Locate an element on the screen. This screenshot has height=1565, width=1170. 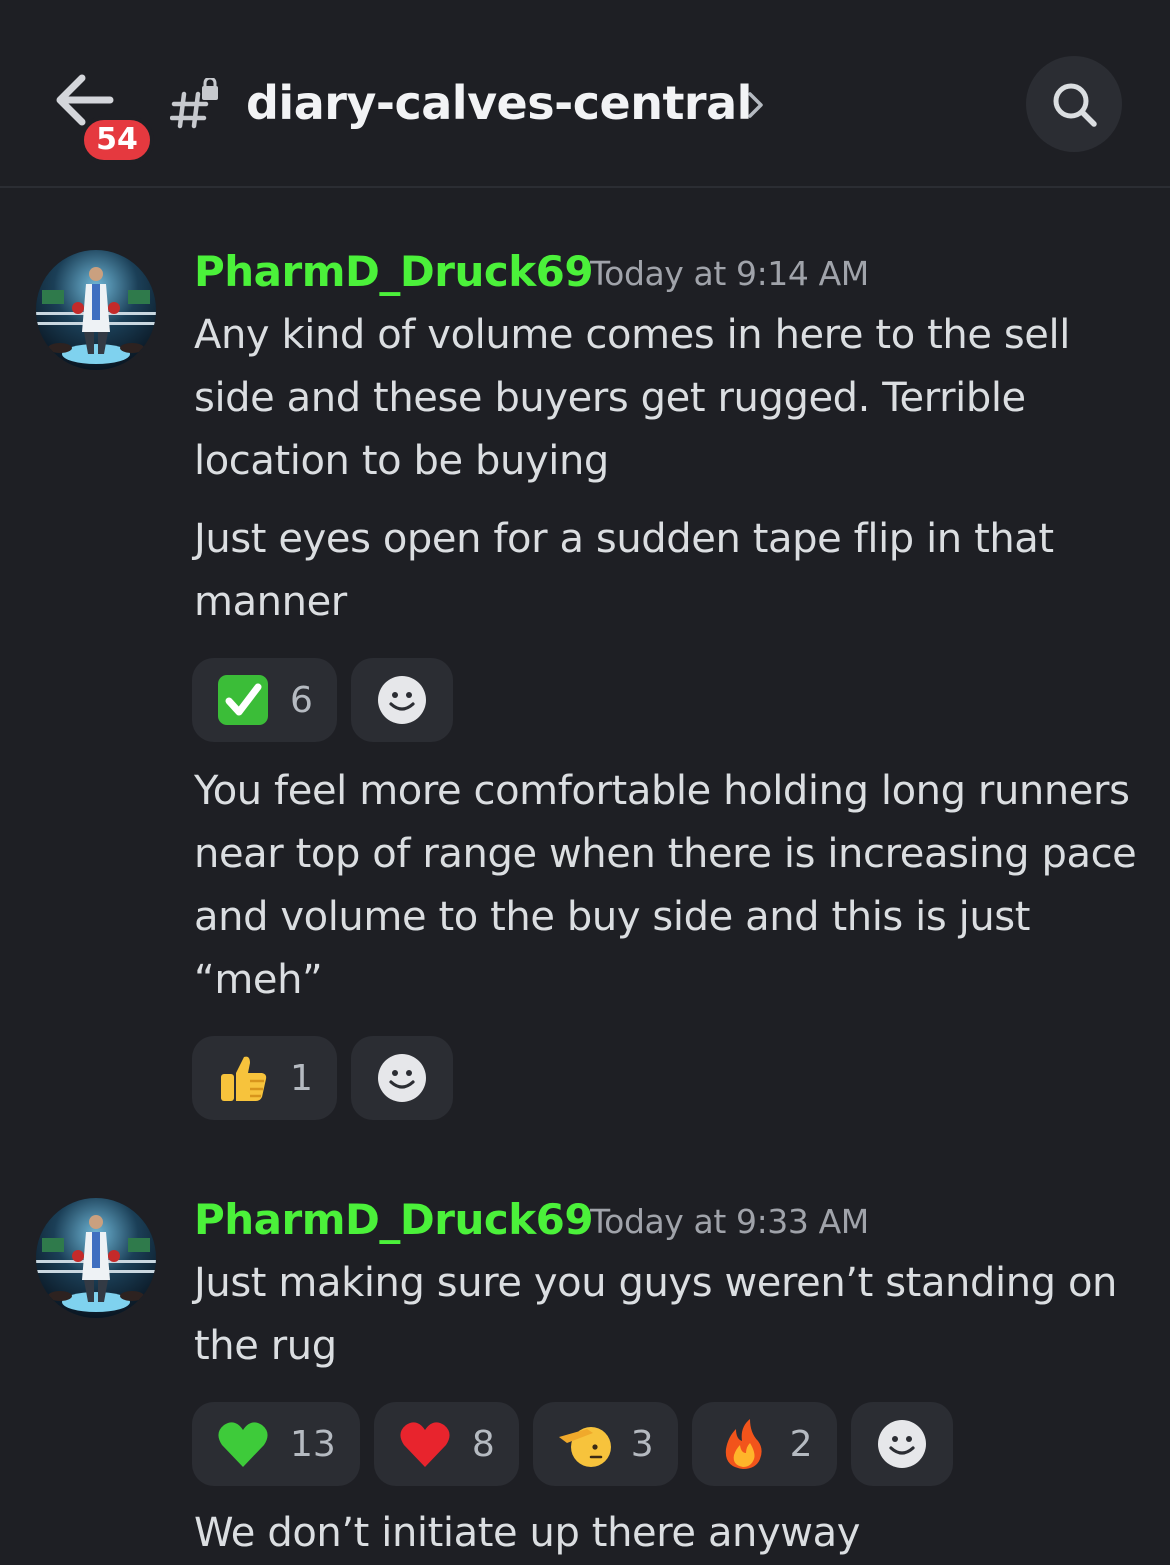
check-mark-button-icon is located at coordinates (243, 700).